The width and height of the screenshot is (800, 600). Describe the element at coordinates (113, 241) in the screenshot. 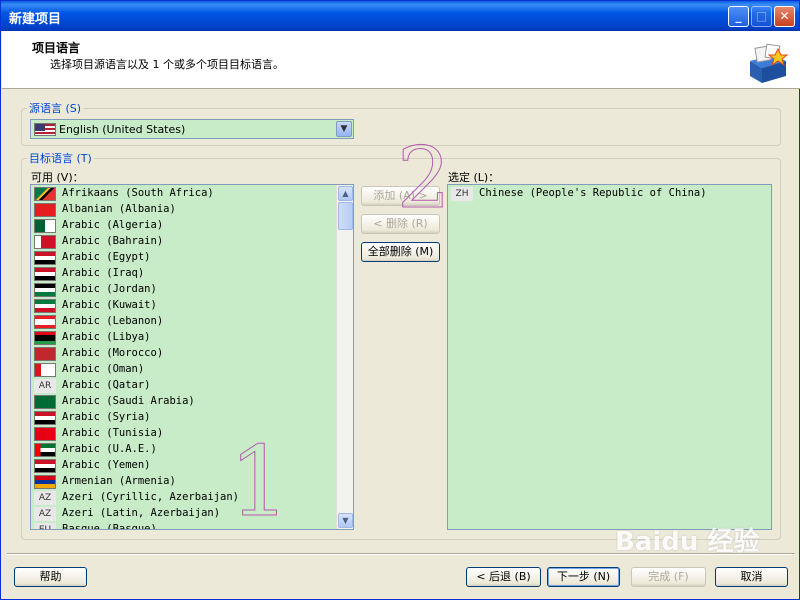

I see `language-name: Arabic (Bahrain)` at that location.